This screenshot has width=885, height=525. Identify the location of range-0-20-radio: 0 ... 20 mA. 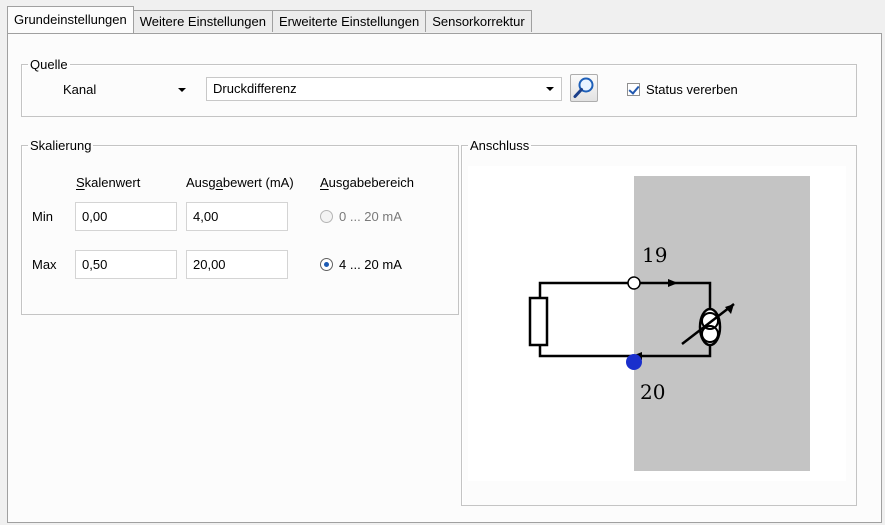
(361, 216).